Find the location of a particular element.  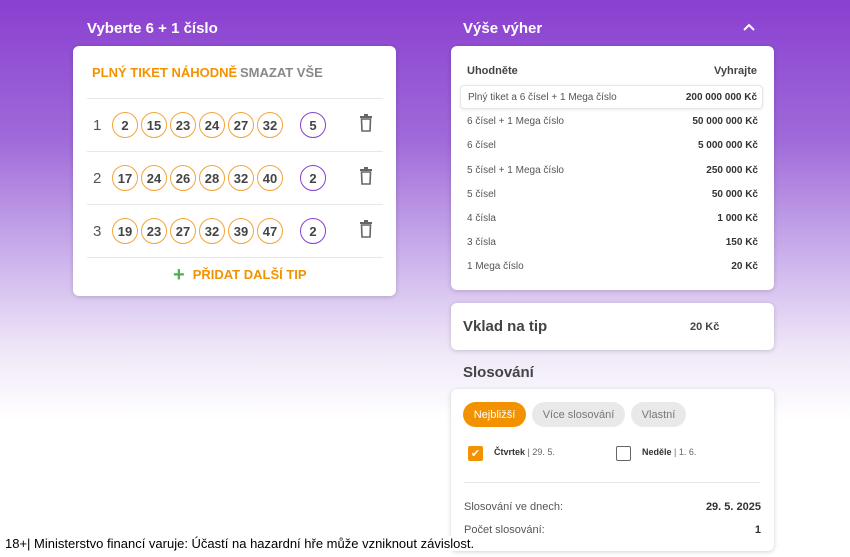

win-row: 5 čísel + 1 Mega číslo 250 000 Kč is located at coordinates (611, 171).